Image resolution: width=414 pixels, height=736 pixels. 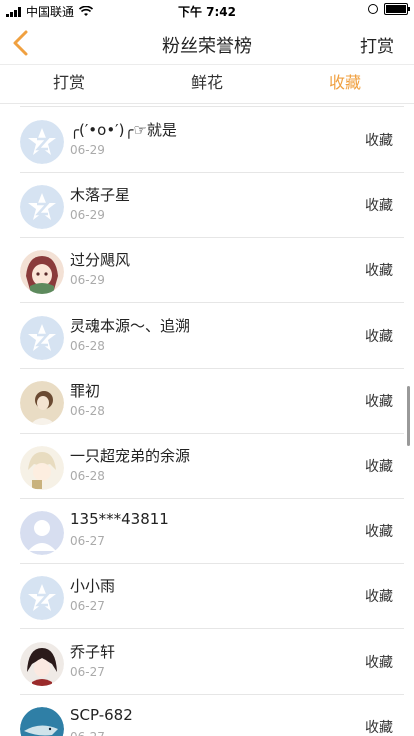 I want to click on fan-row: 一只超宠弟的余源 06-28 收藏, so click(x=207, y=466).